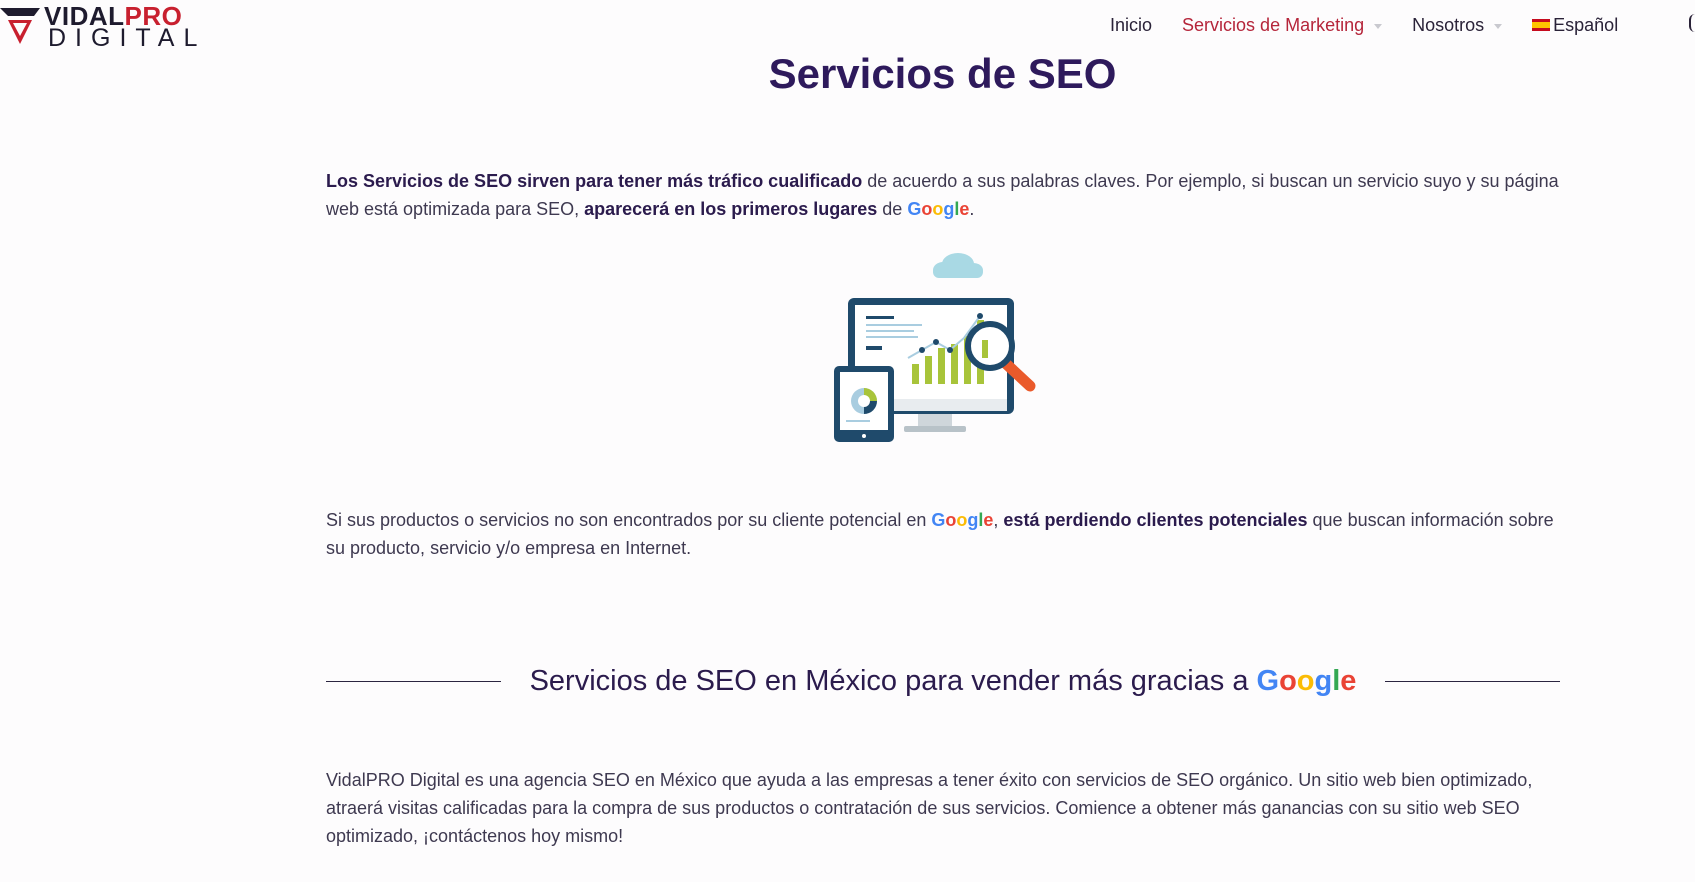  Describe the element at coordinates (127, 38) in the screenshot. I see `logo-subtitle: DIGITAL` at that location.